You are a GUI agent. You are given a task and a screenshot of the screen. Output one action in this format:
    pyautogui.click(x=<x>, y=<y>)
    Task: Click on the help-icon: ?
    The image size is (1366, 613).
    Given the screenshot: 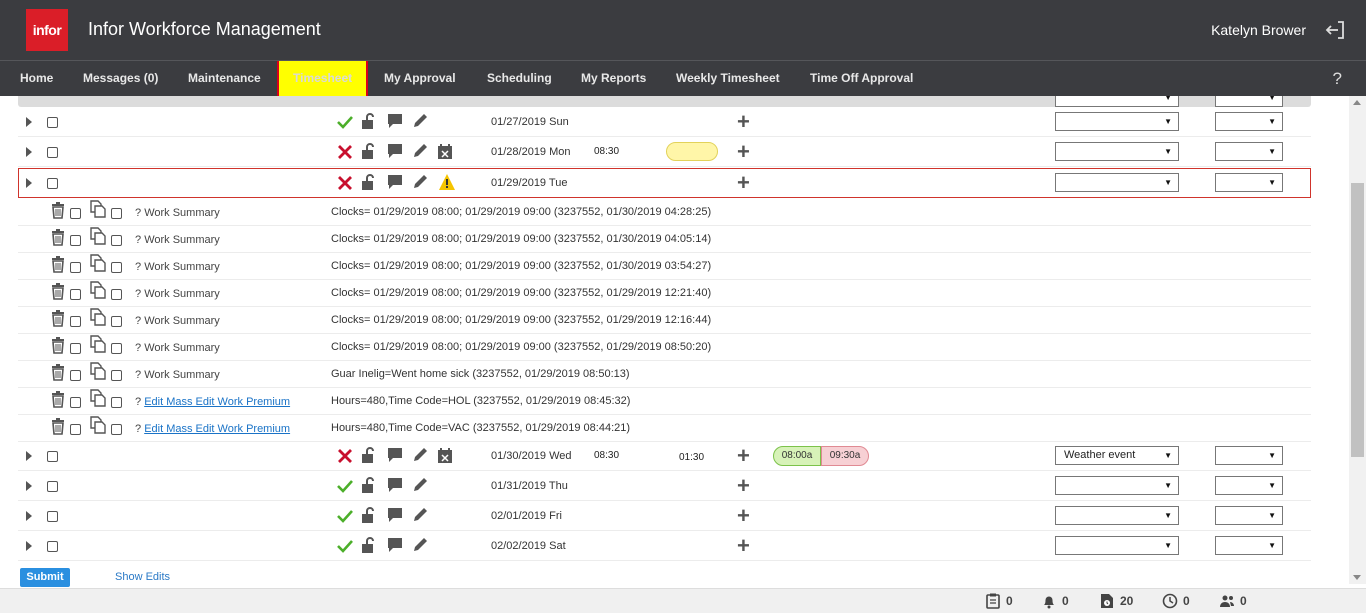 What is the action you would take?
    pyautogui.click(x=1337, y=79)
    